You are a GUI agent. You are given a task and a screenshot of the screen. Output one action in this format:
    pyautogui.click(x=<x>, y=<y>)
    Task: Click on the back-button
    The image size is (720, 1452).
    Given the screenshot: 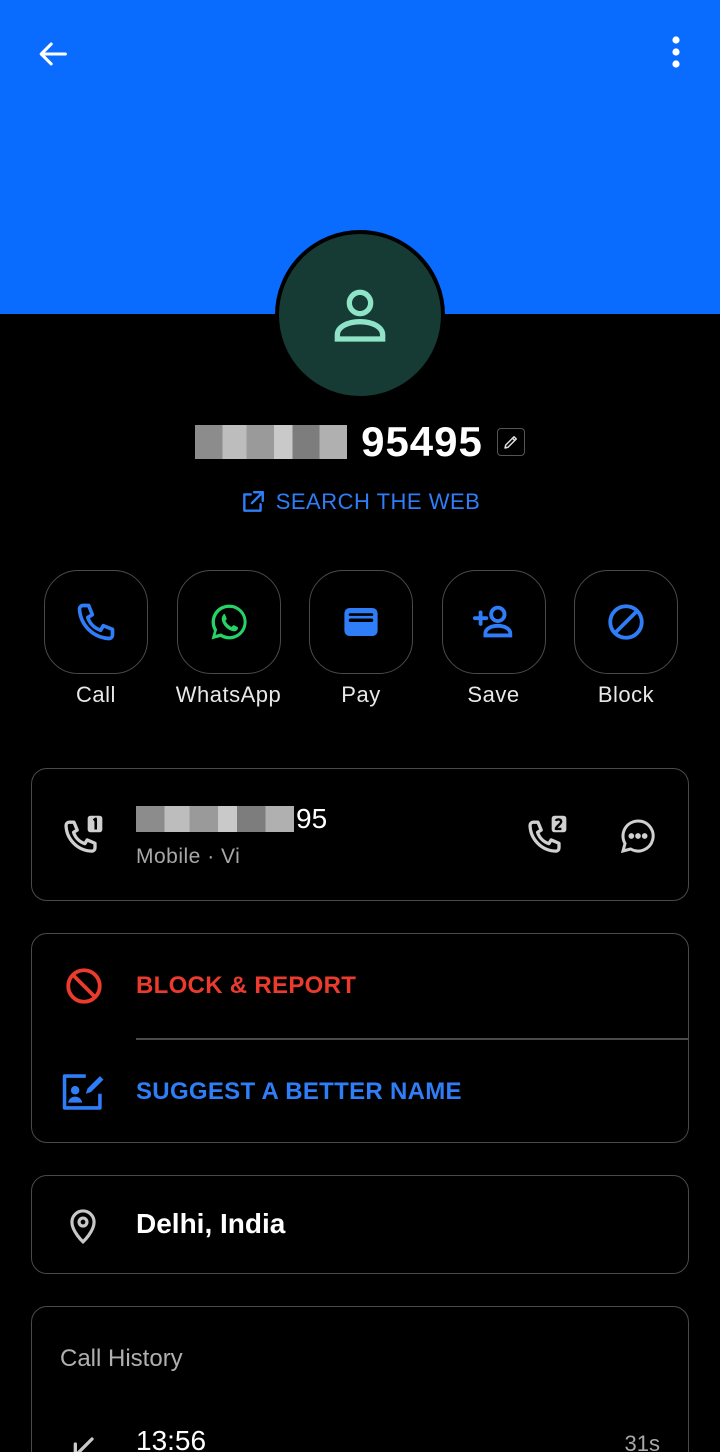 What is the action you would take?
    pyautogui.click(x=54, y=54)
    